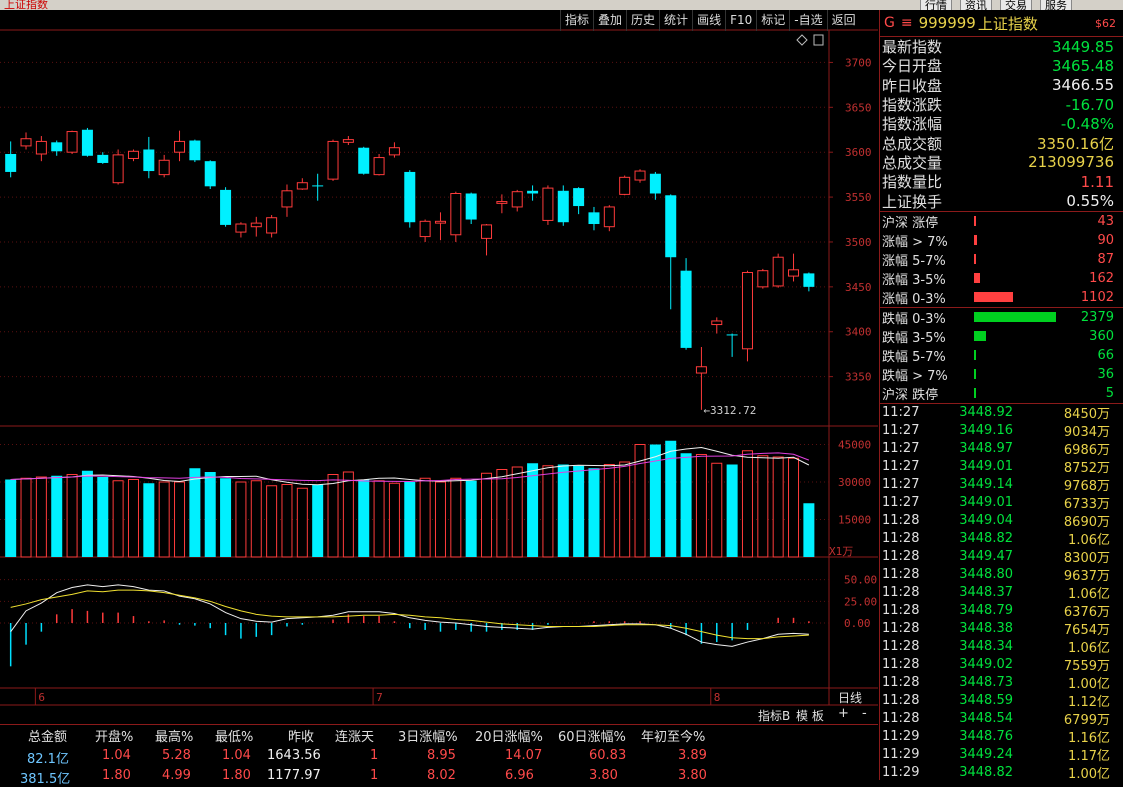 The image size is (1123, 787). I want to click on tick-volume: 8300万, so click(1086, 559).